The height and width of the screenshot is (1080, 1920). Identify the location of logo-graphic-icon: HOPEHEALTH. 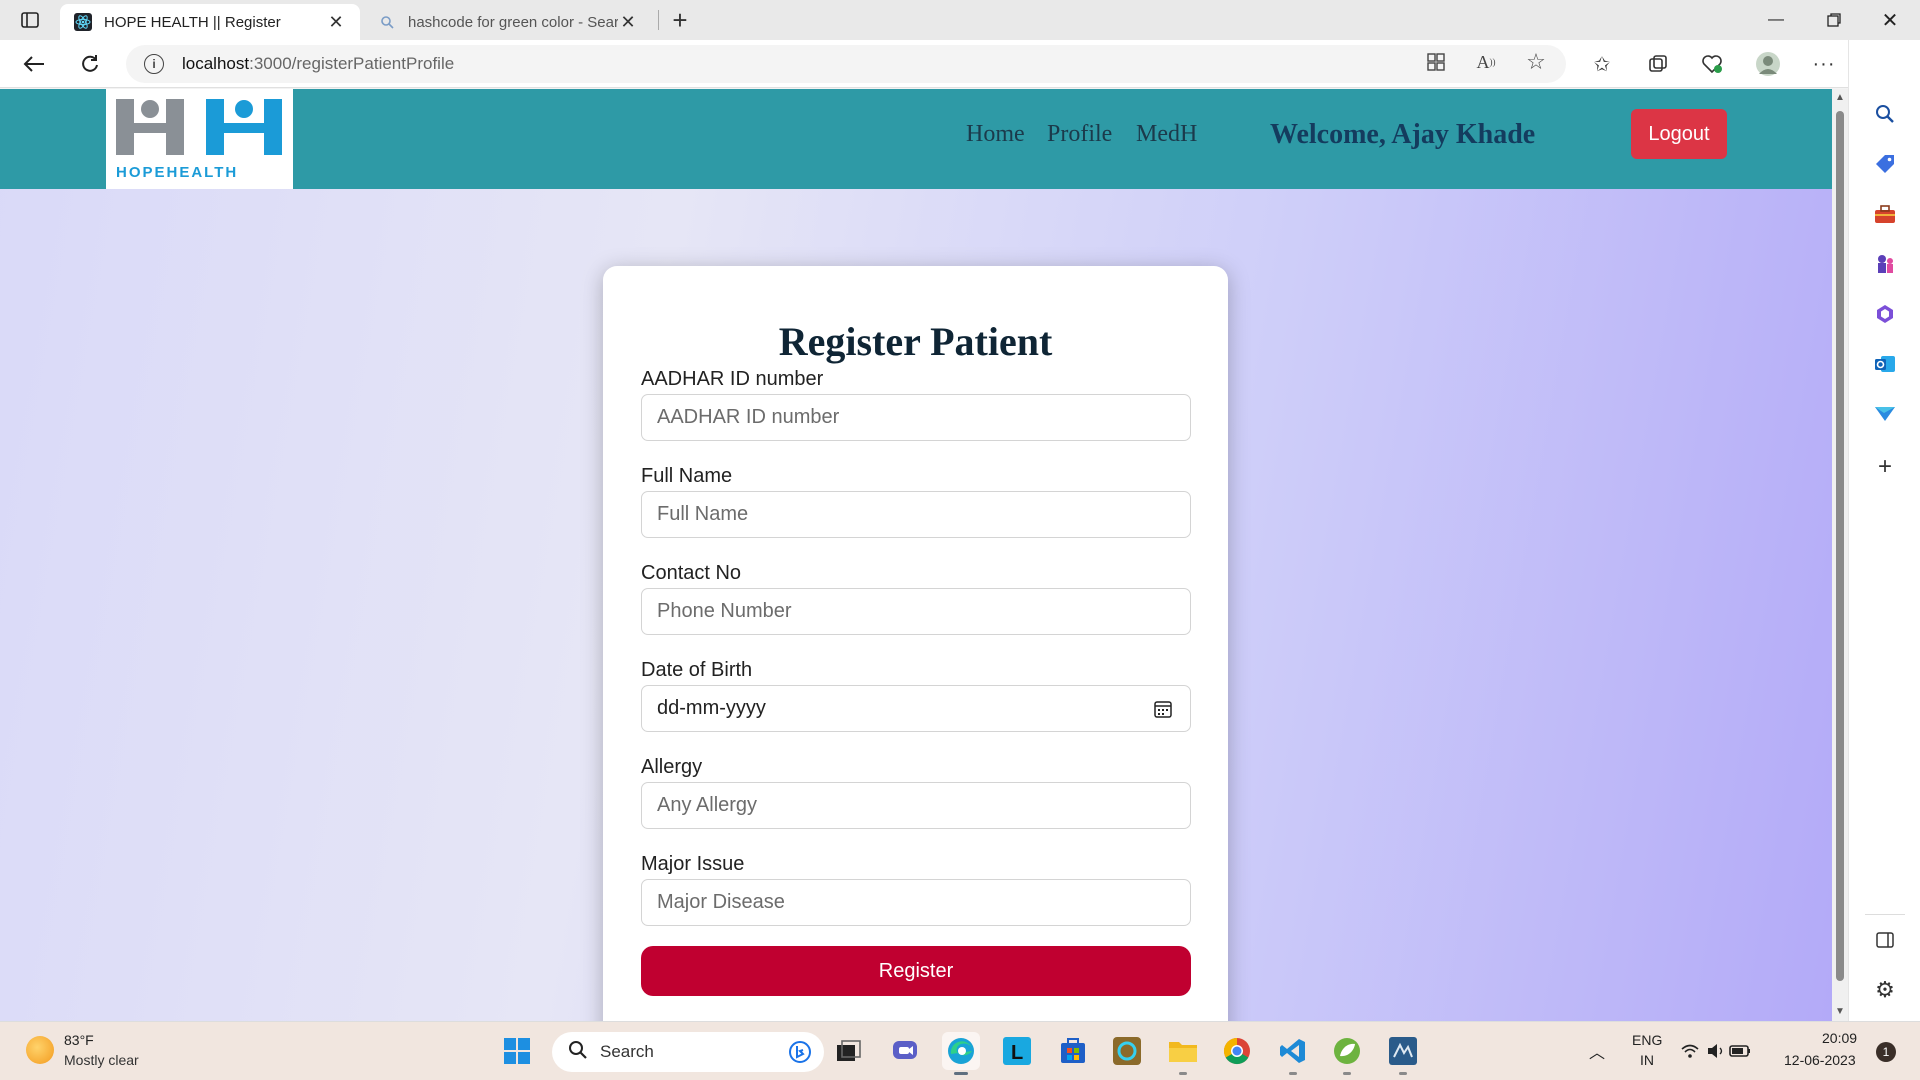
(199, 140).